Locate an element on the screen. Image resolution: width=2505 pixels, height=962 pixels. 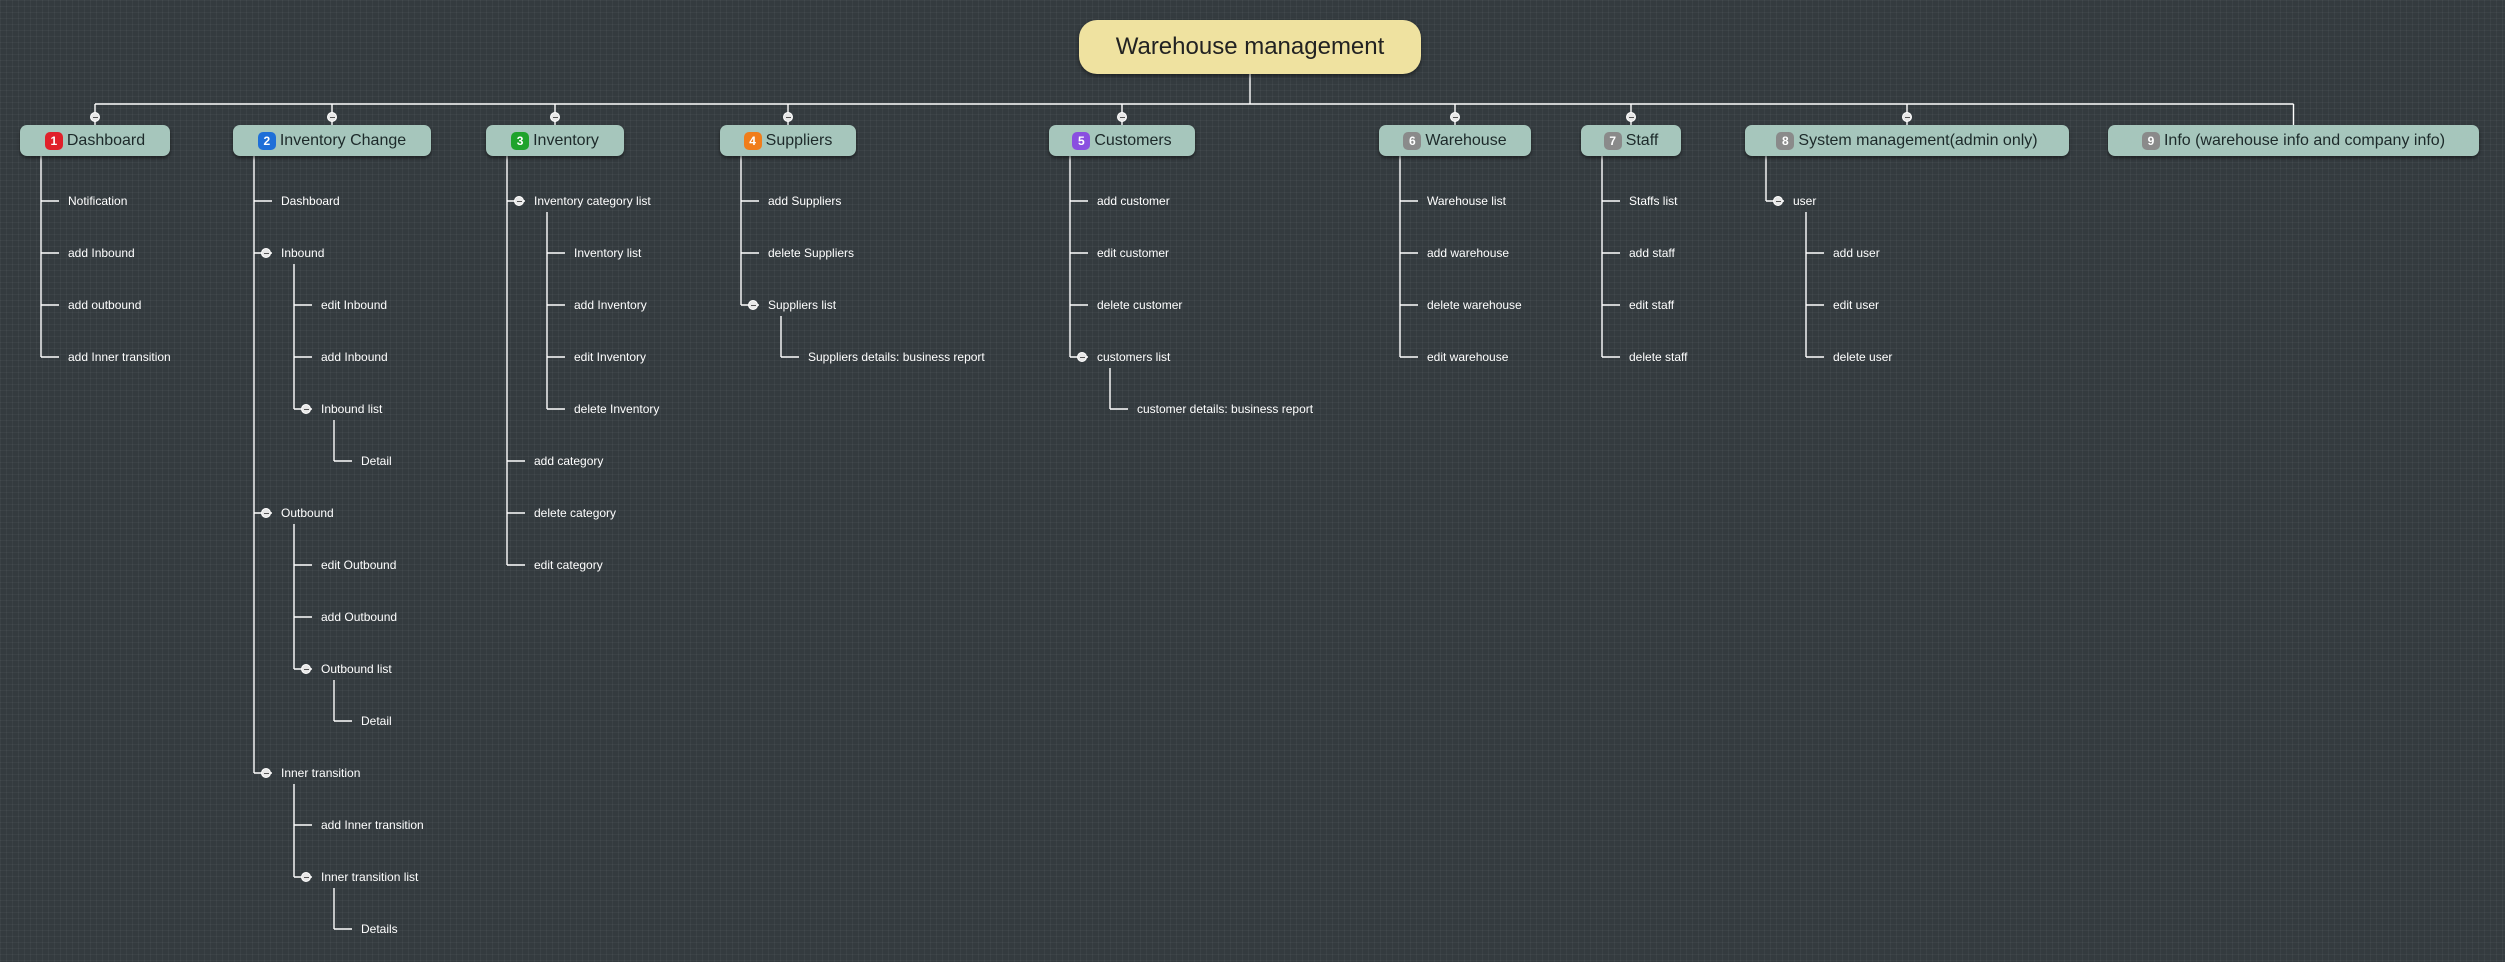
node-dashboard: Dashboard is located at coordinates (310, 201).